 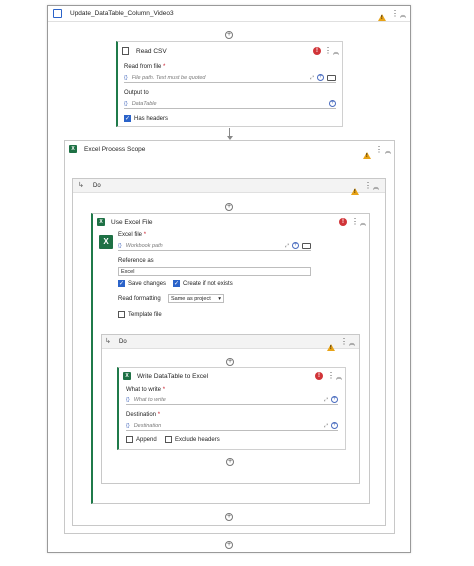 I want to click on output-to-field: {} DataTable +, so click(x=230, y=104).